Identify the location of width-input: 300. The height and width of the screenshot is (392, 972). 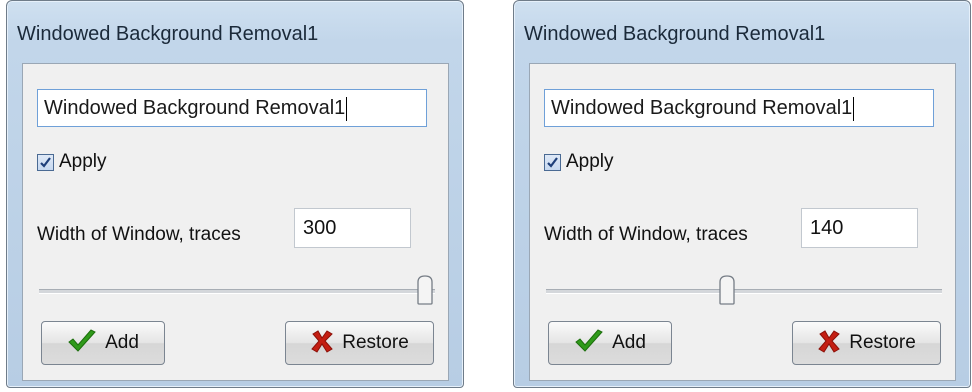
(352, 228).